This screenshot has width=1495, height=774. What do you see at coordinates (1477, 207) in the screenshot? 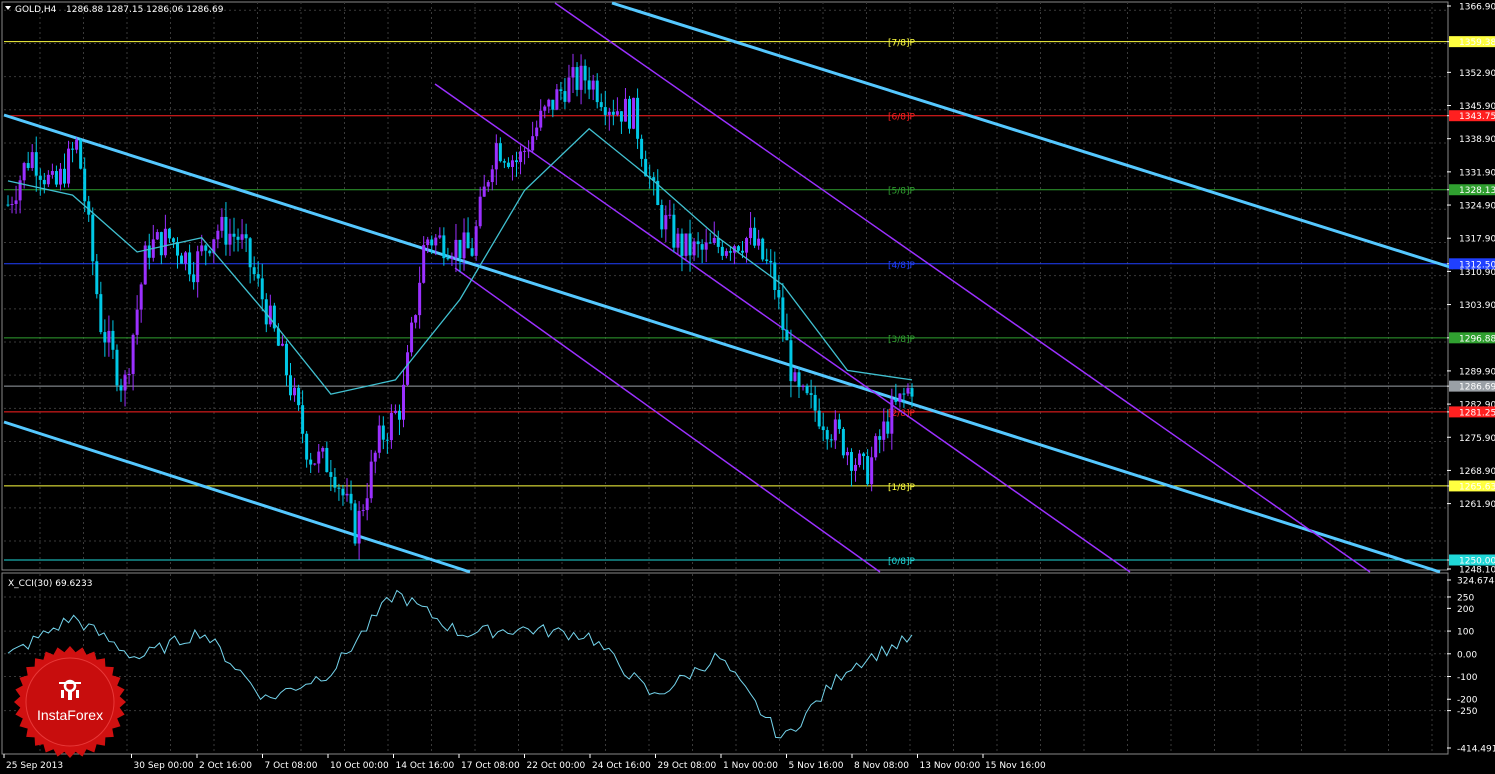
I see `price-tick-label: 1324.90` at bounding box center [1477, 207].